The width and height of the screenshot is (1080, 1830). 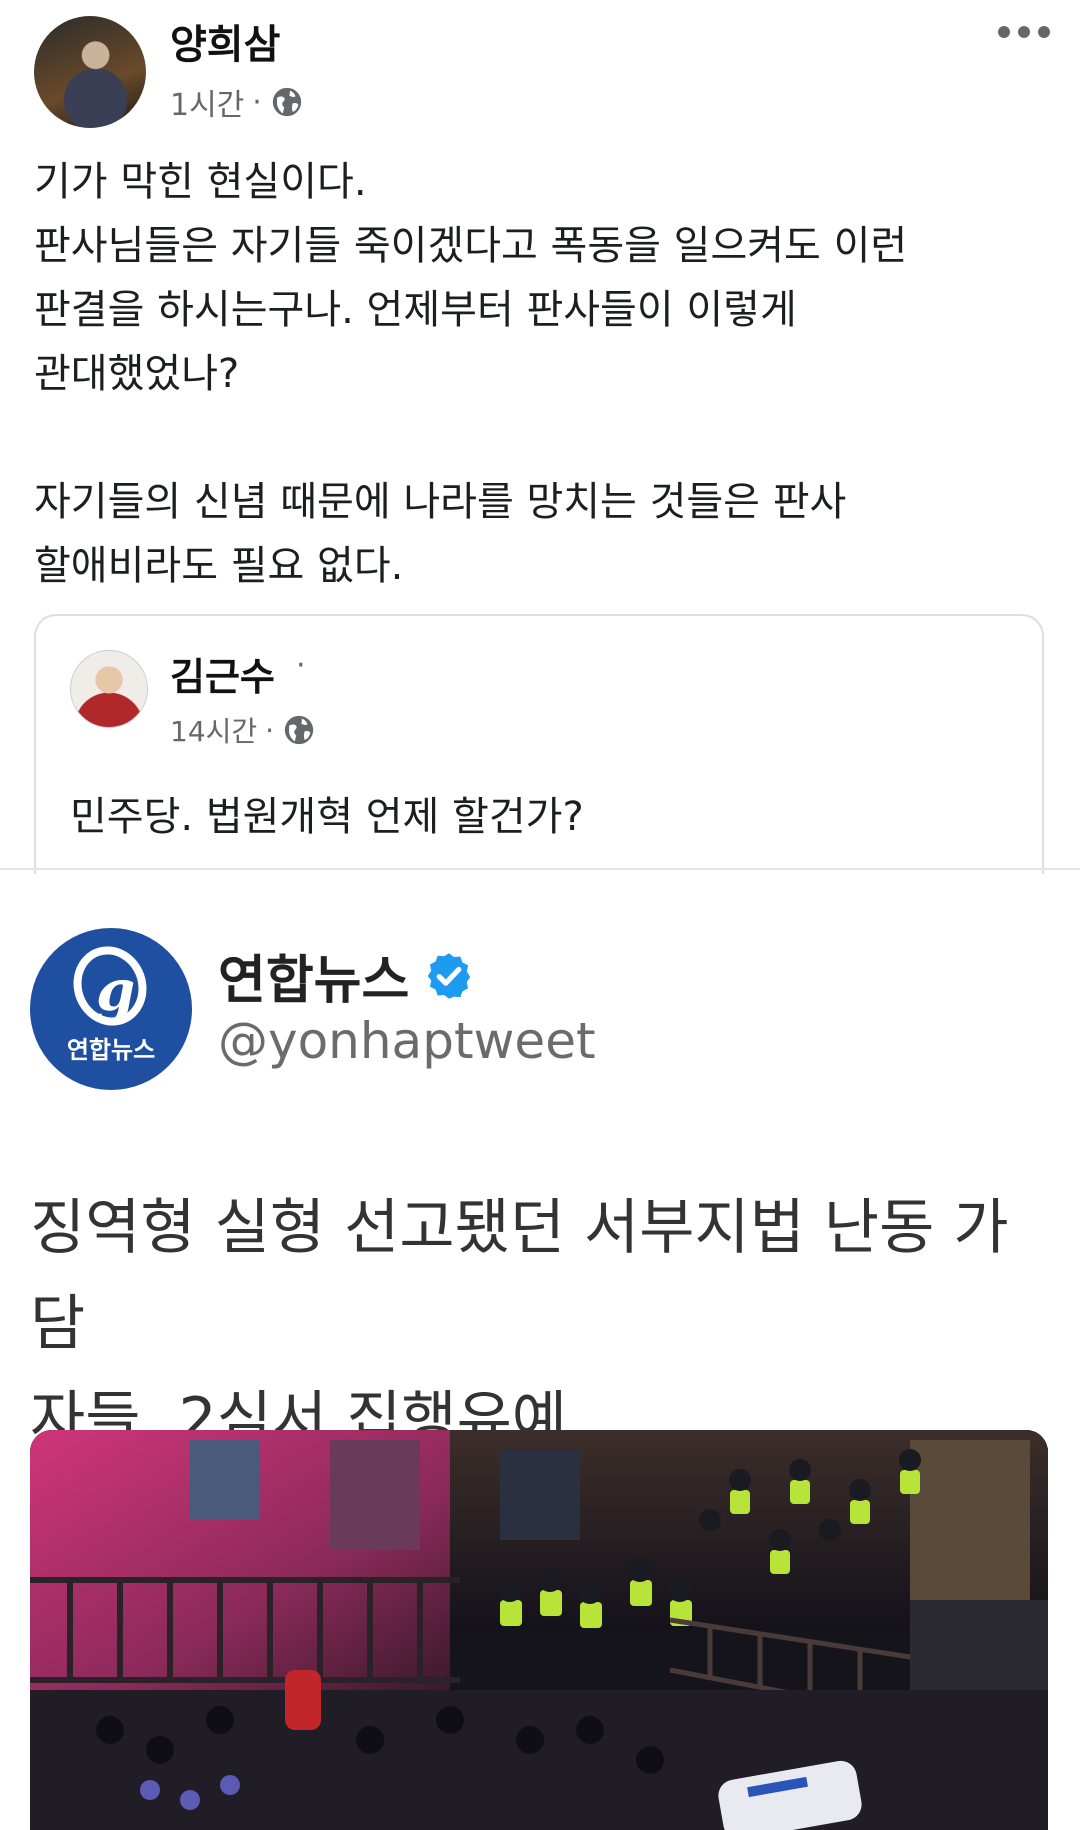 What do you see at coordinates (327, 817) in the screenshot?
I see `shared-post-body: 민주당. 법원개혁 언제 할건가?` at bounding box center [327, 817].